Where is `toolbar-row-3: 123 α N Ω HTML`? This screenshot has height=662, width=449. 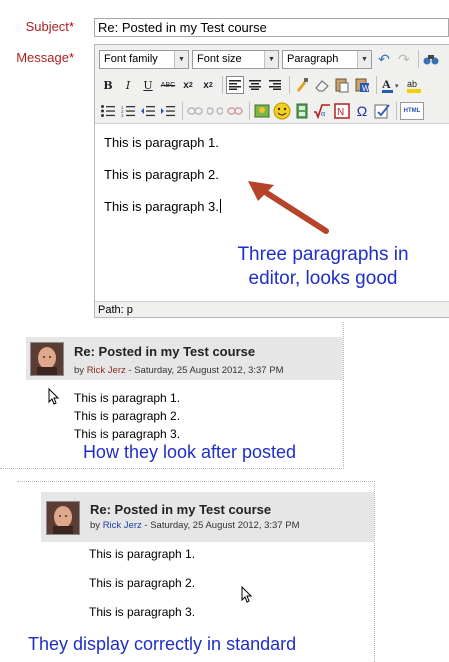
toolbar-row-3: 123 α N Ω HTML is located at coordinates (262, 111).